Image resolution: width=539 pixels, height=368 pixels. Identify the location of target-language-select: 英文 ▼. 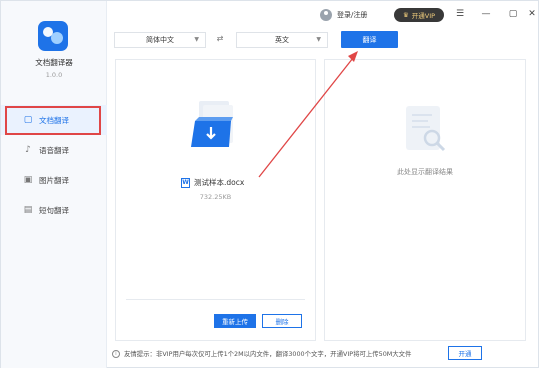
(282, 40).